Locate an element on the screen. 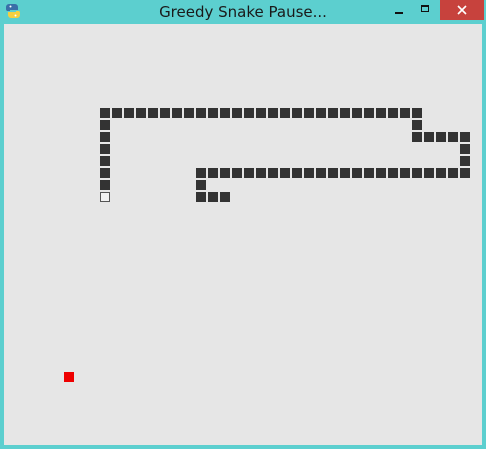  close-icon is located at coordinates (462, 10).